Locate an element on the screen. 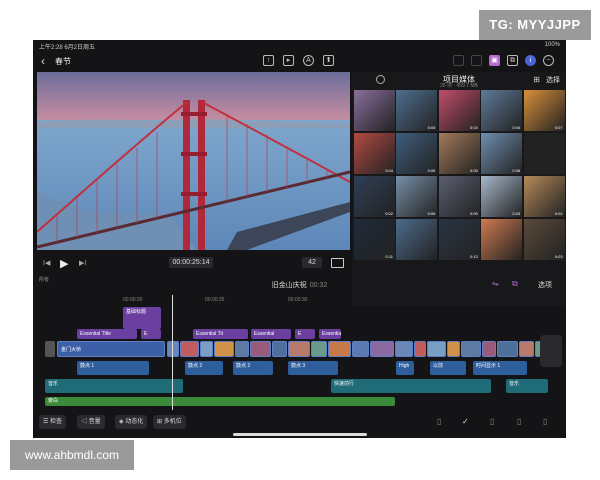 Image resolution: width=600 pixels, height=480 pixels. more-icon: − is located at coordinates (548, 60).